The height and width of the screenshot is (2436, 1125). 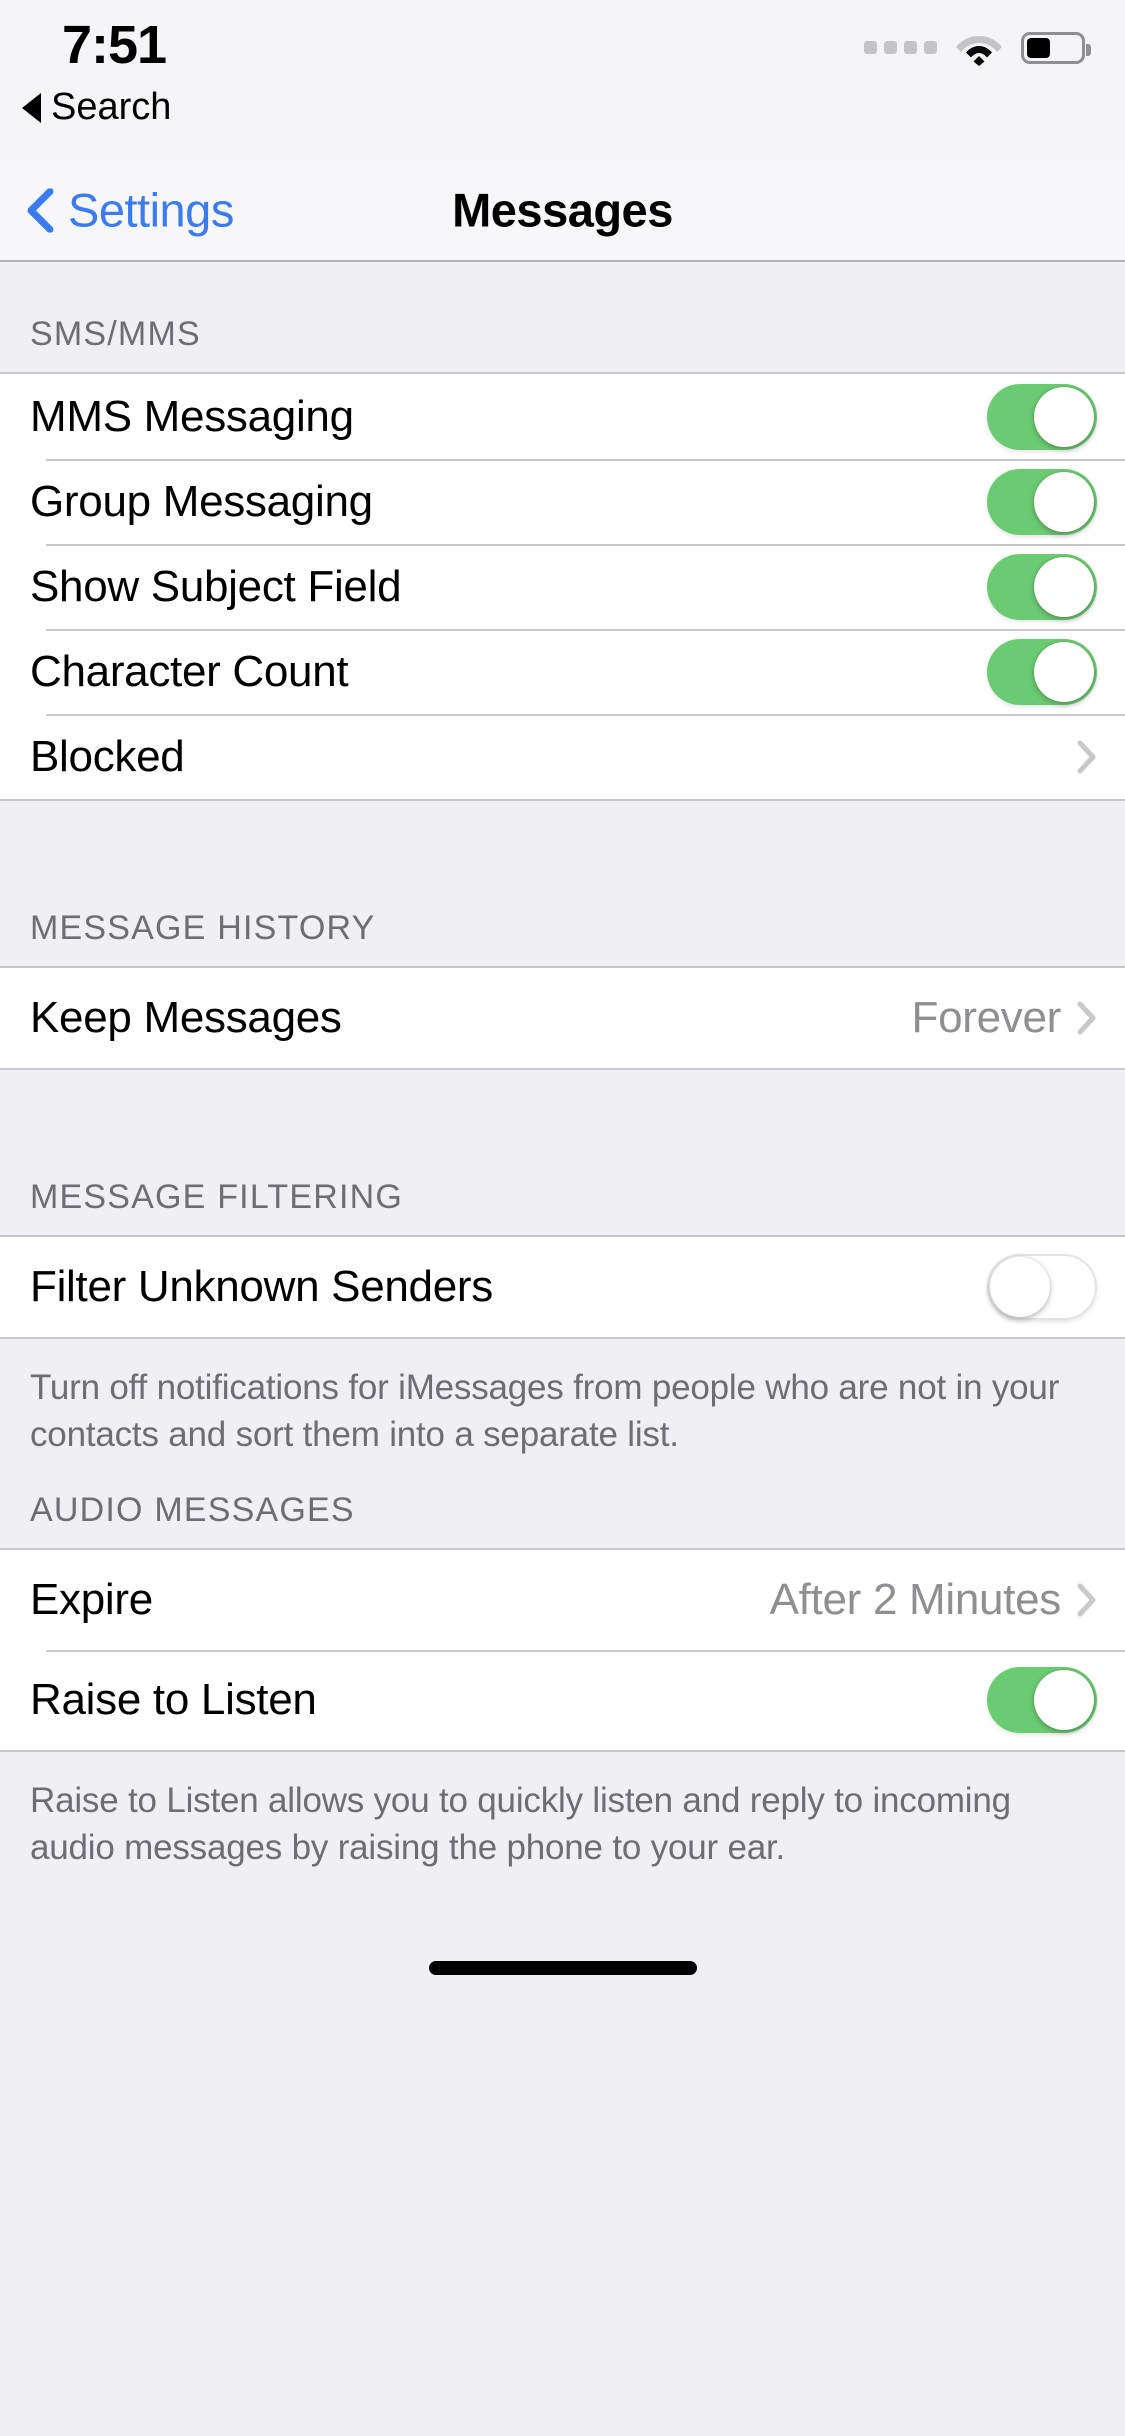 I want to click on wifi-icon, so click(x=979, y=48).